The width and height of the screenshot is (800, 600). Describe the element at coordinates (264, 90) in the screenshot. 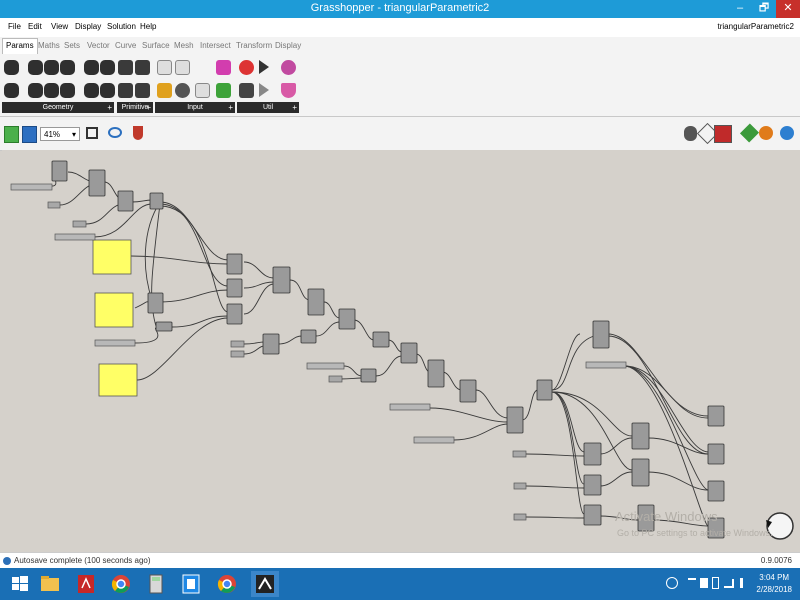

I see `arrow-outline-icon` at that location.